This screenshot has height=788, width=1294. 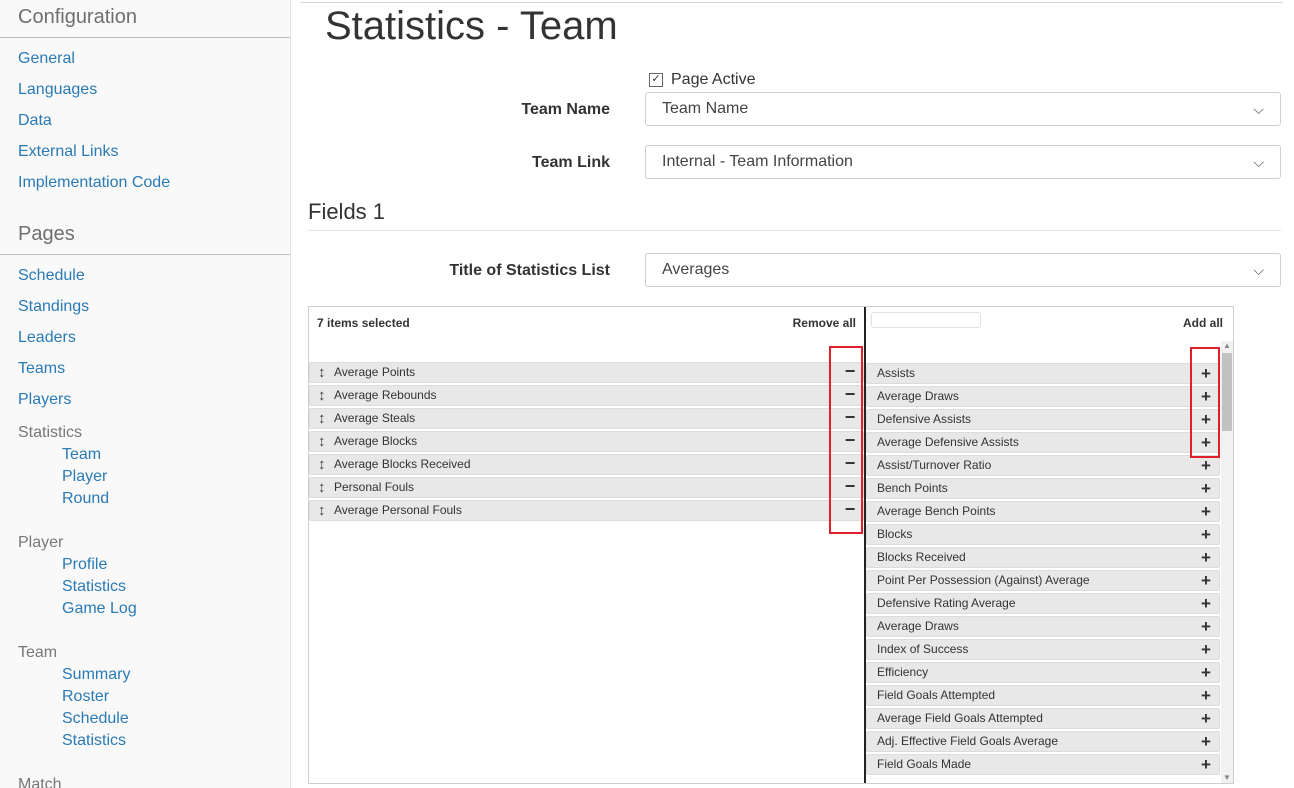 I want to click on available-item: Index of Success +, so click(x=1043, y=649).